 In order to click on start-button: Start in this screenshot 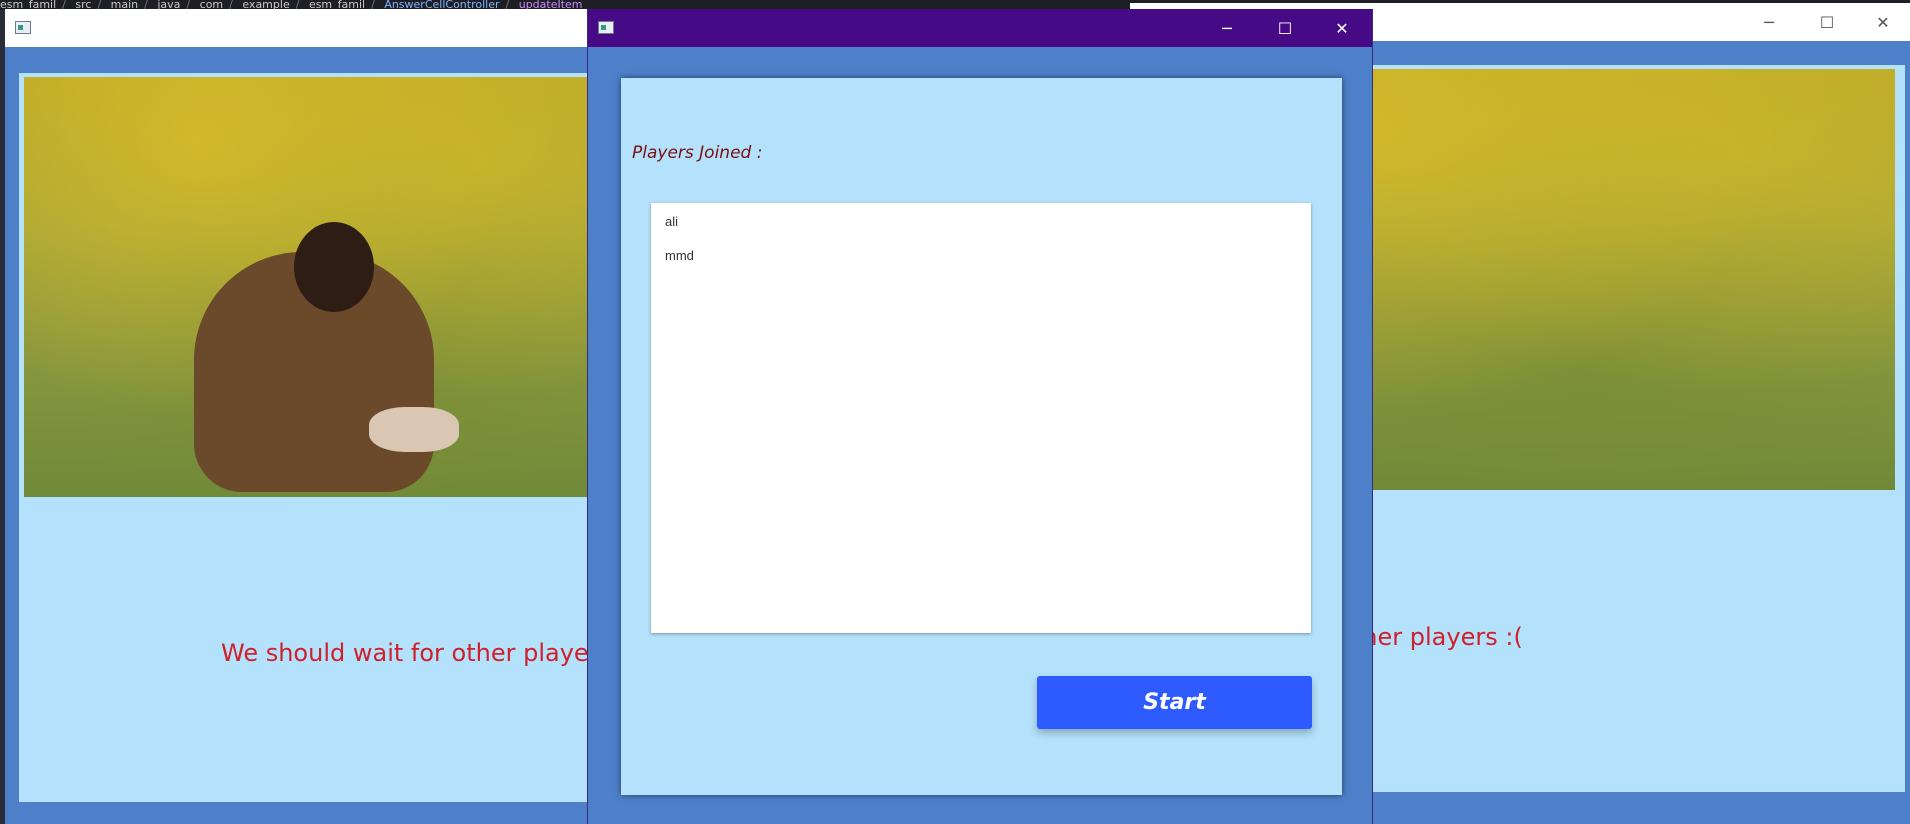, I will do `click(1174, 702)`.